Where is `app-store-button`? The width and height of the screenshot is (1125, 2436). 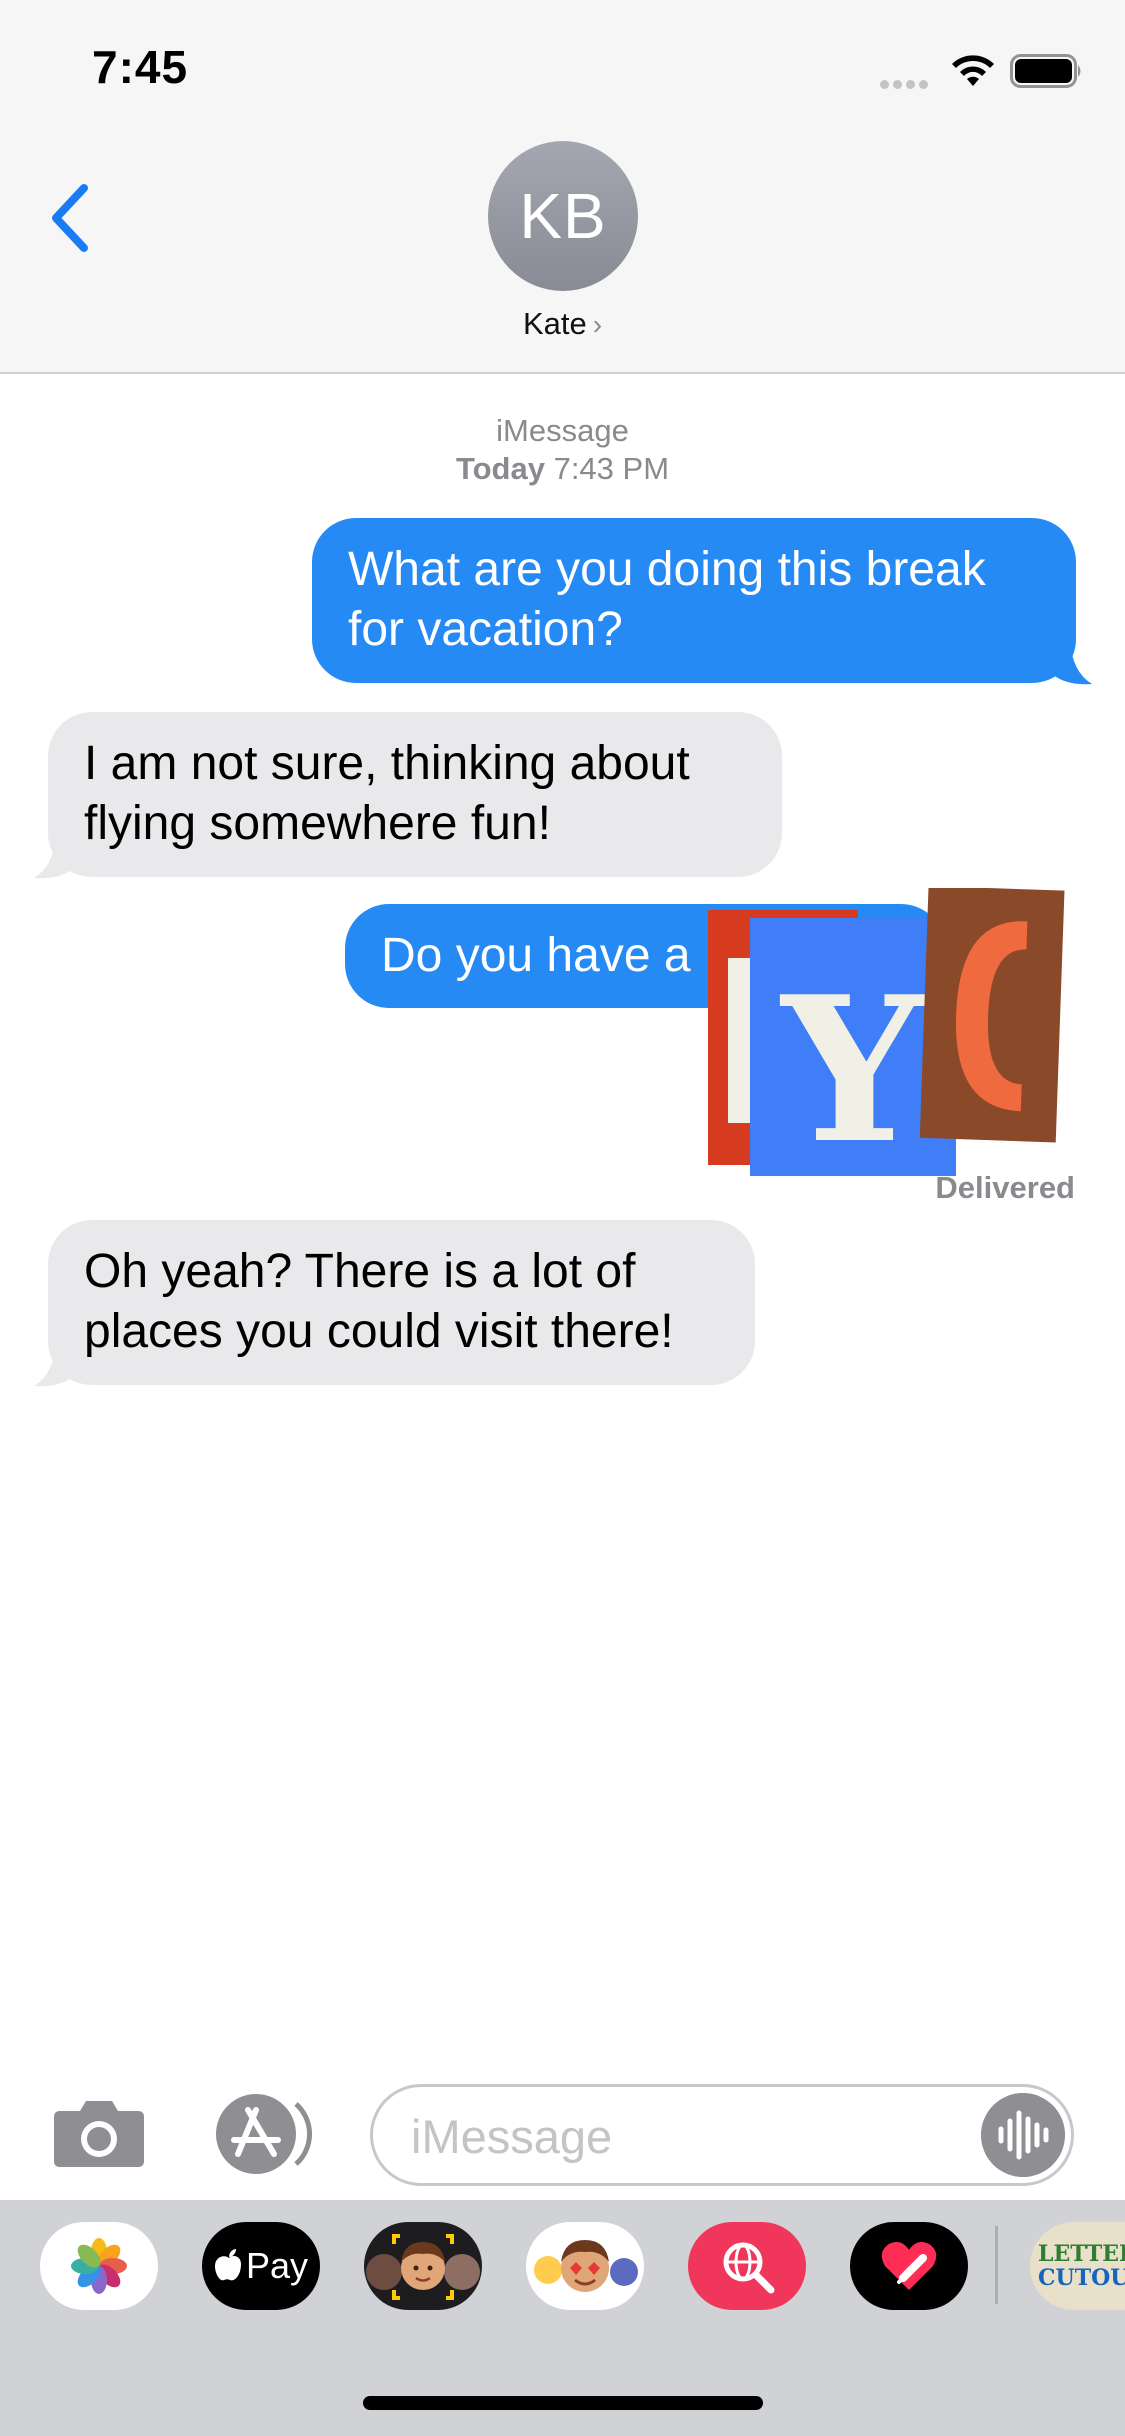 app-store-button is located at coordinates (263, 2134).